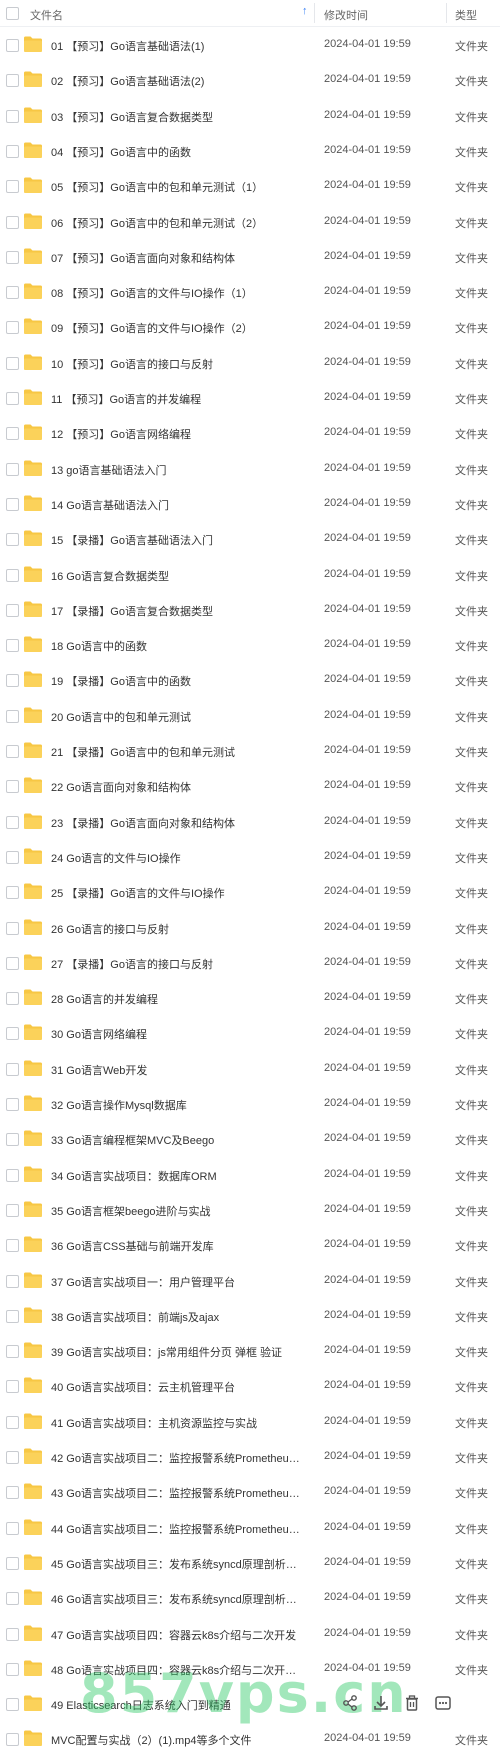  I want to click on file-row: 22 Go语言面向对象和结构体 2024-04-01 19:59 文件夹, so click(250, 785).